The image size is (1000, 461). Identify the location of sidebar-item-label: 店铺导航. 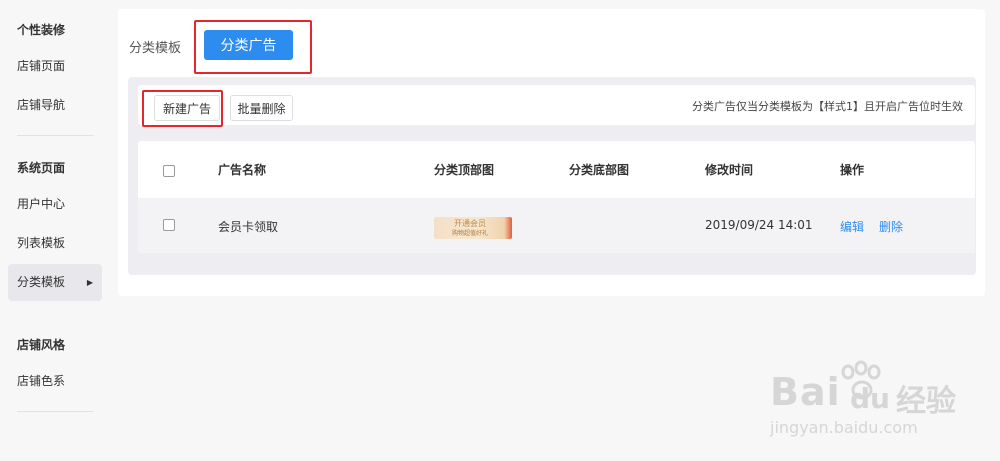
(41, 105).